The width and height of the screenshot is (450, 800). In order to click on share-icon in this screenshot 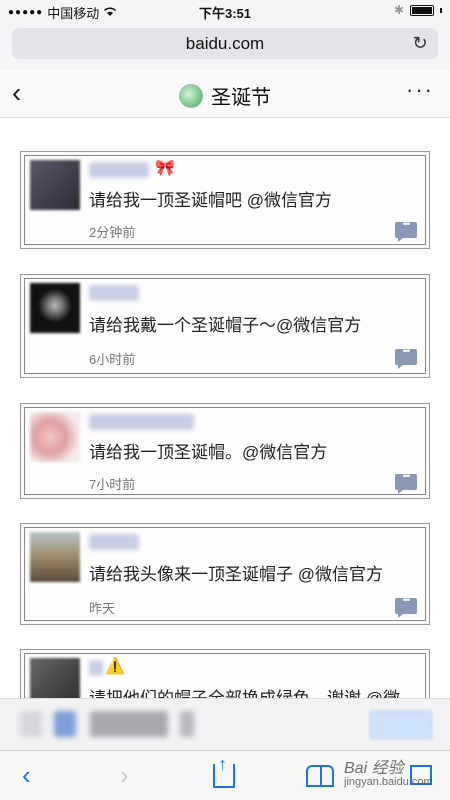, I will do `click(224, 776)`.